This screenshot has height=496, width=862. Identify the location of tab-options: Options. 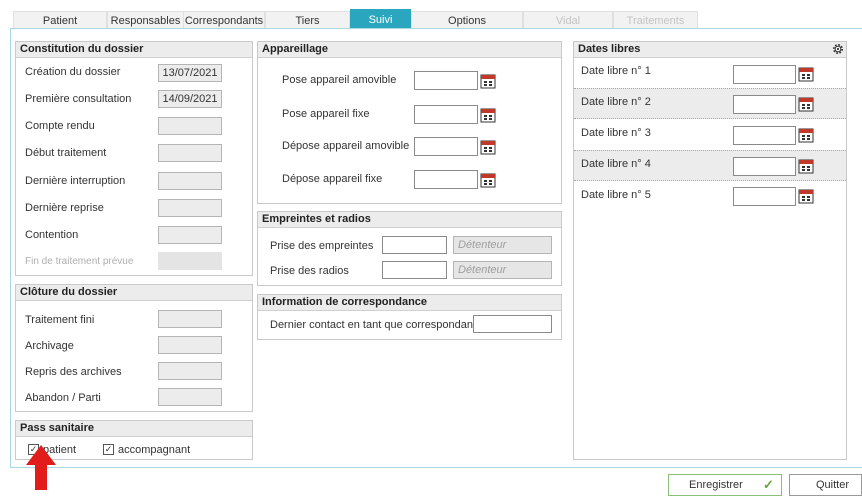
(467, 20).